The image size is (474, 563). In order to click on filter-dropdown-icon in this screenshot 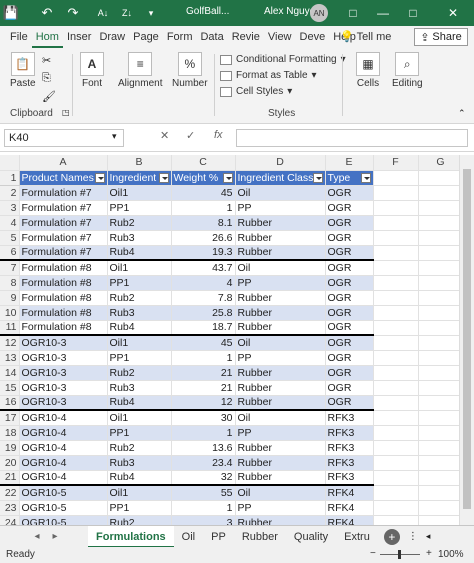, I will do `click(317, 177)`.